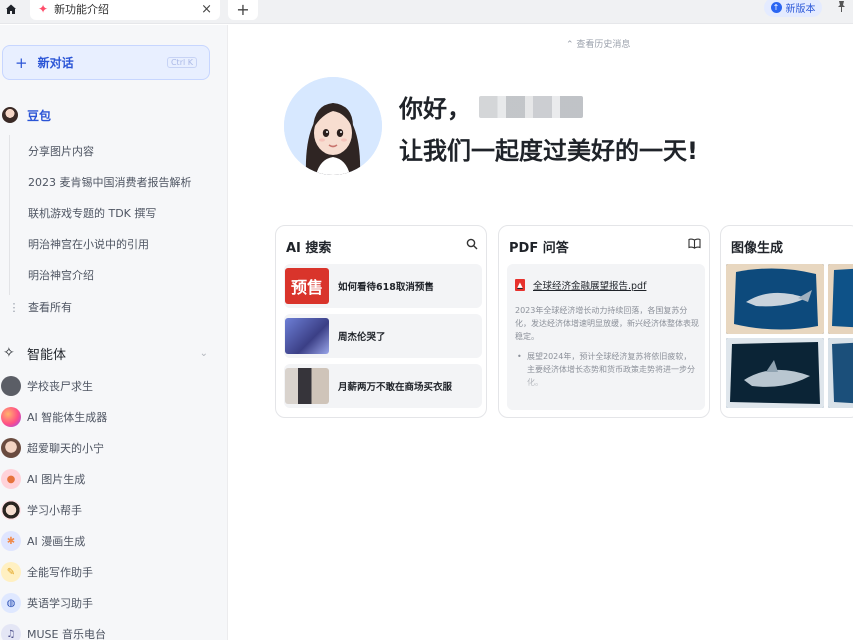 The height and width of the screenshot is (640, 853). Describe the element at coordinates (60, 572) in the screenshot. I see `agent-label: 全能写作助手` at that location.